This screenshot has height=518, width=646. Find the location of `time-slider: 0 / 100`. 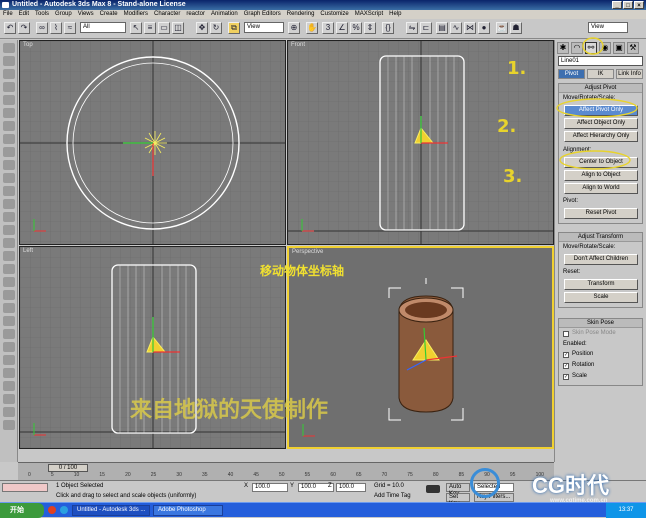

time-slider: 0 / 100 is located at coordinates (68, 468).